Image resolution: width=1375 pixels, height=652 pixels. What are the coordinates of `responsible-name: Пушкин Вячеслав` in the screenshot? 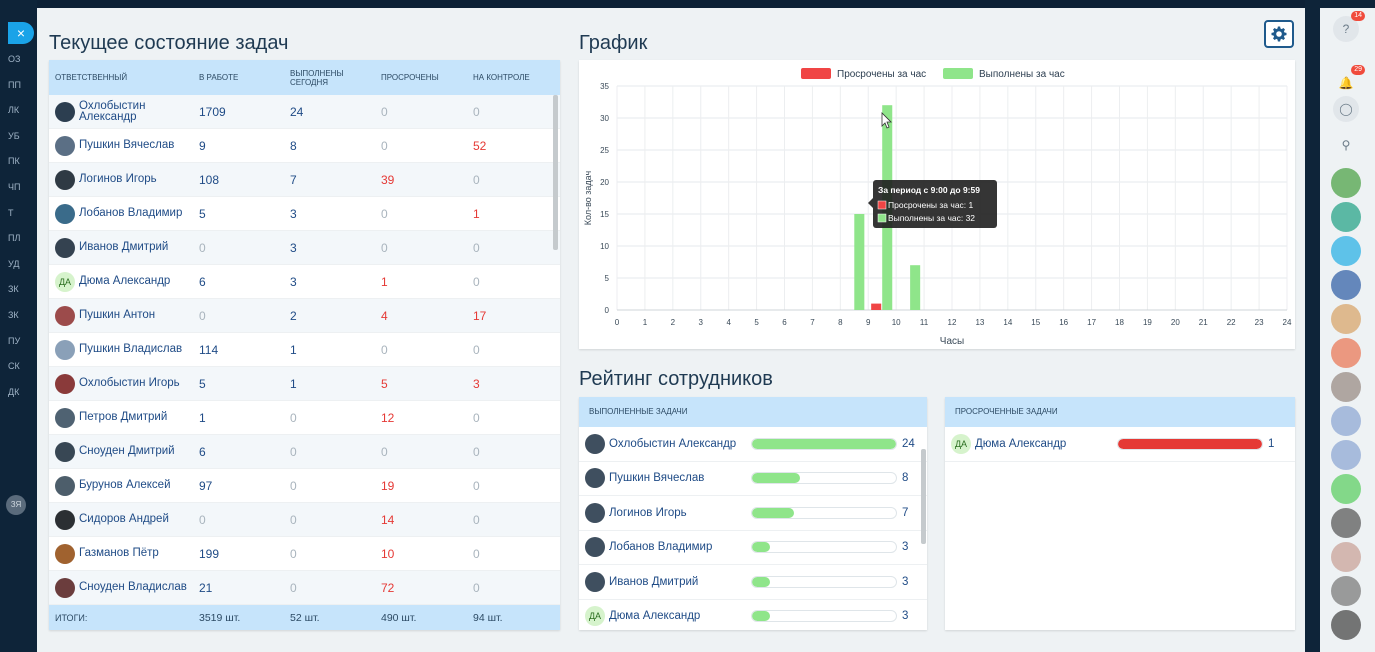 It's located at (126, 145).